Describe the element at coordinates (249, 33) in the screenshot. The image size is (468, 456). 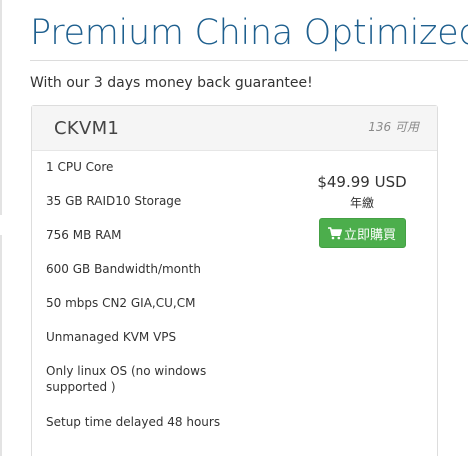
I see `page-title: Premium China Optimized` at that location.